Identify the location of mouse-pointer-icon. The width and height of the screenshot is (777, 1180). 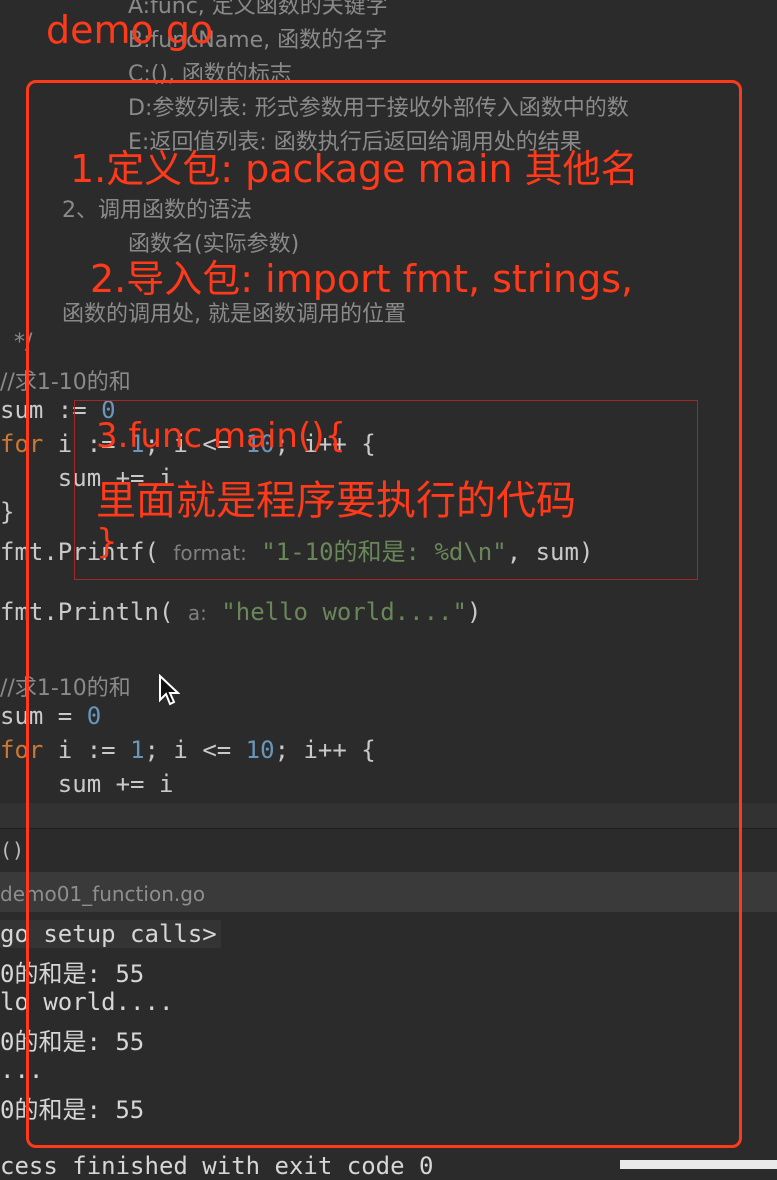
(169, 690).